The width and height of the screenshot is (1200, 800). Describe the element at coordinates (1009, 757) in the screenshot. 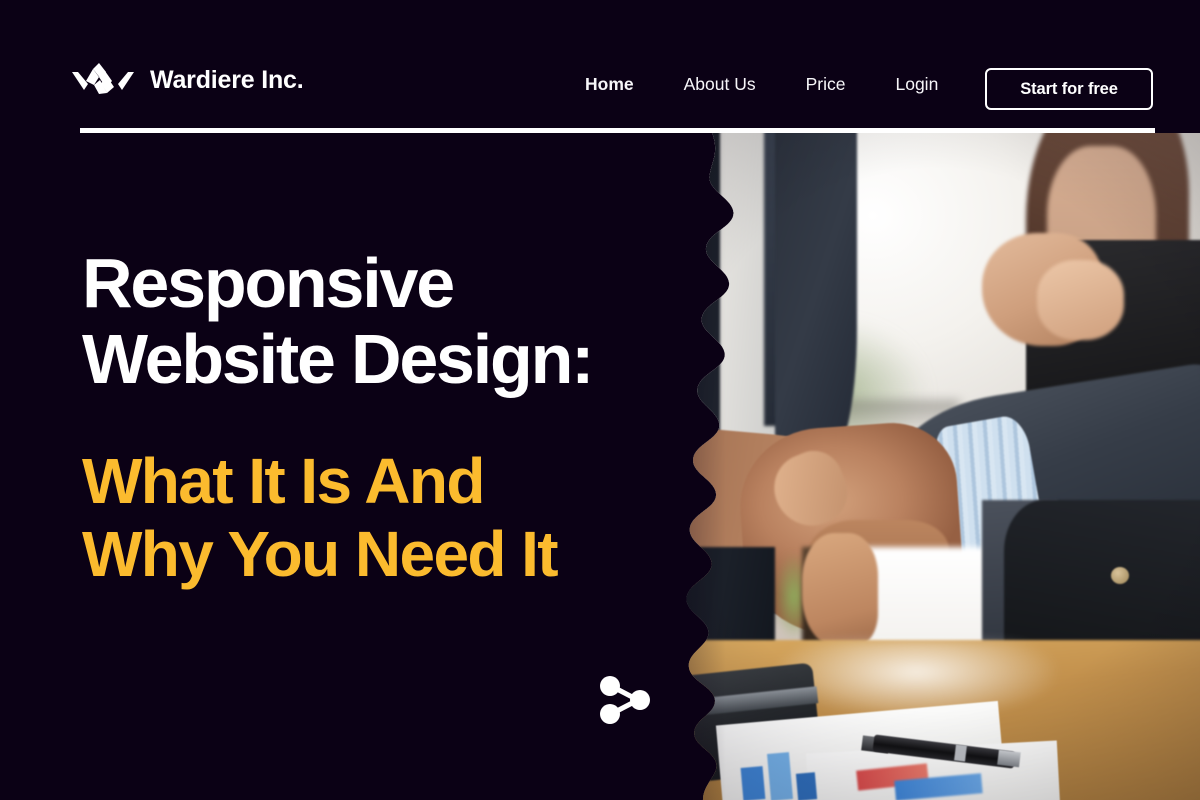

I see `pen-cap` at that location.